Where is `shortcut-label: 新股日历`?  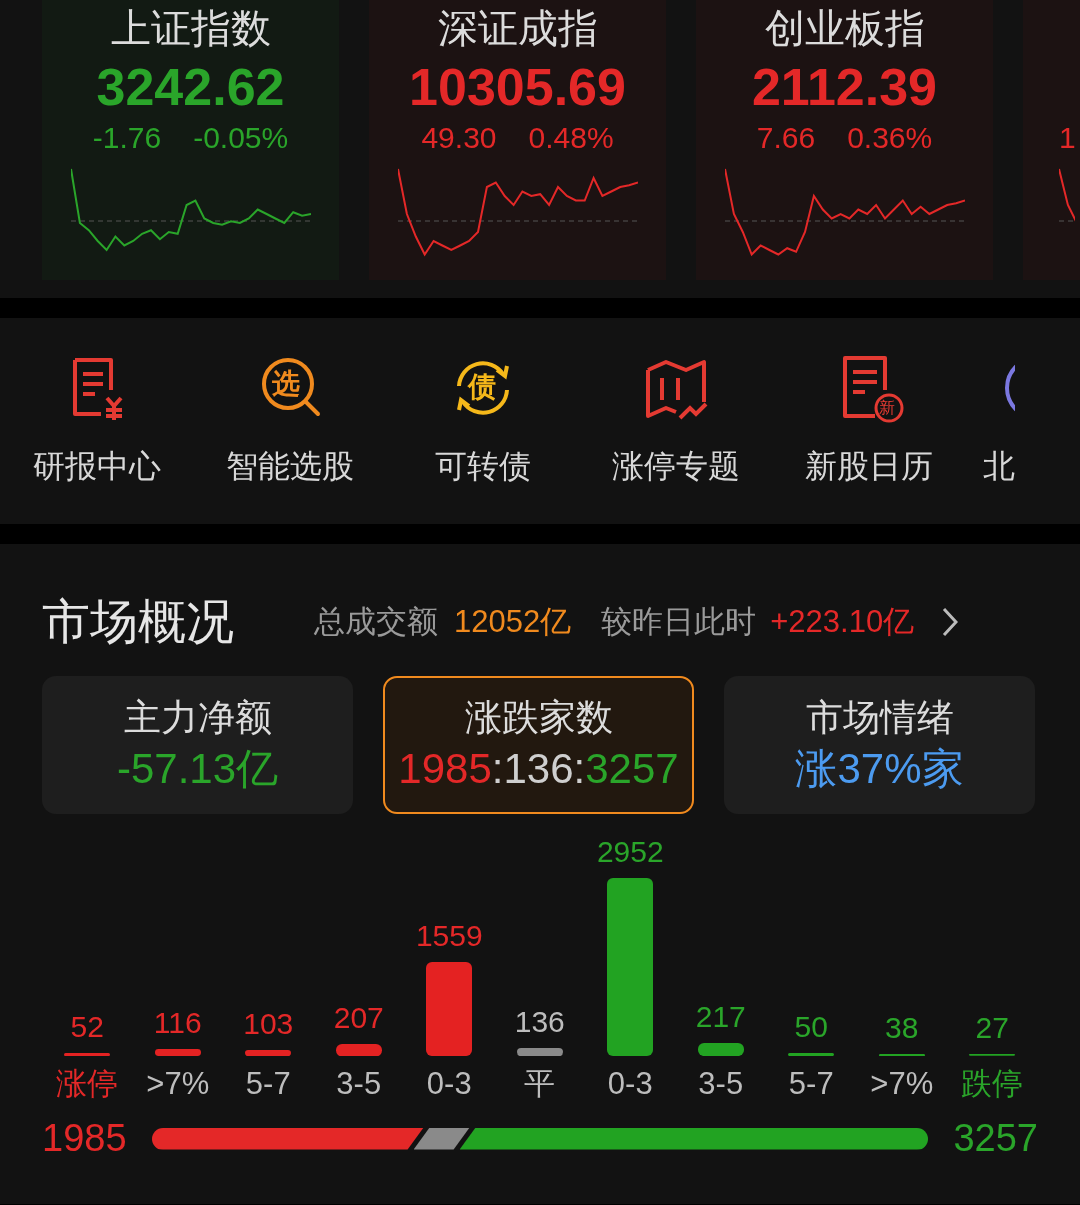 shortcut-label: 新股日历 is located at coordinates (868, 466).